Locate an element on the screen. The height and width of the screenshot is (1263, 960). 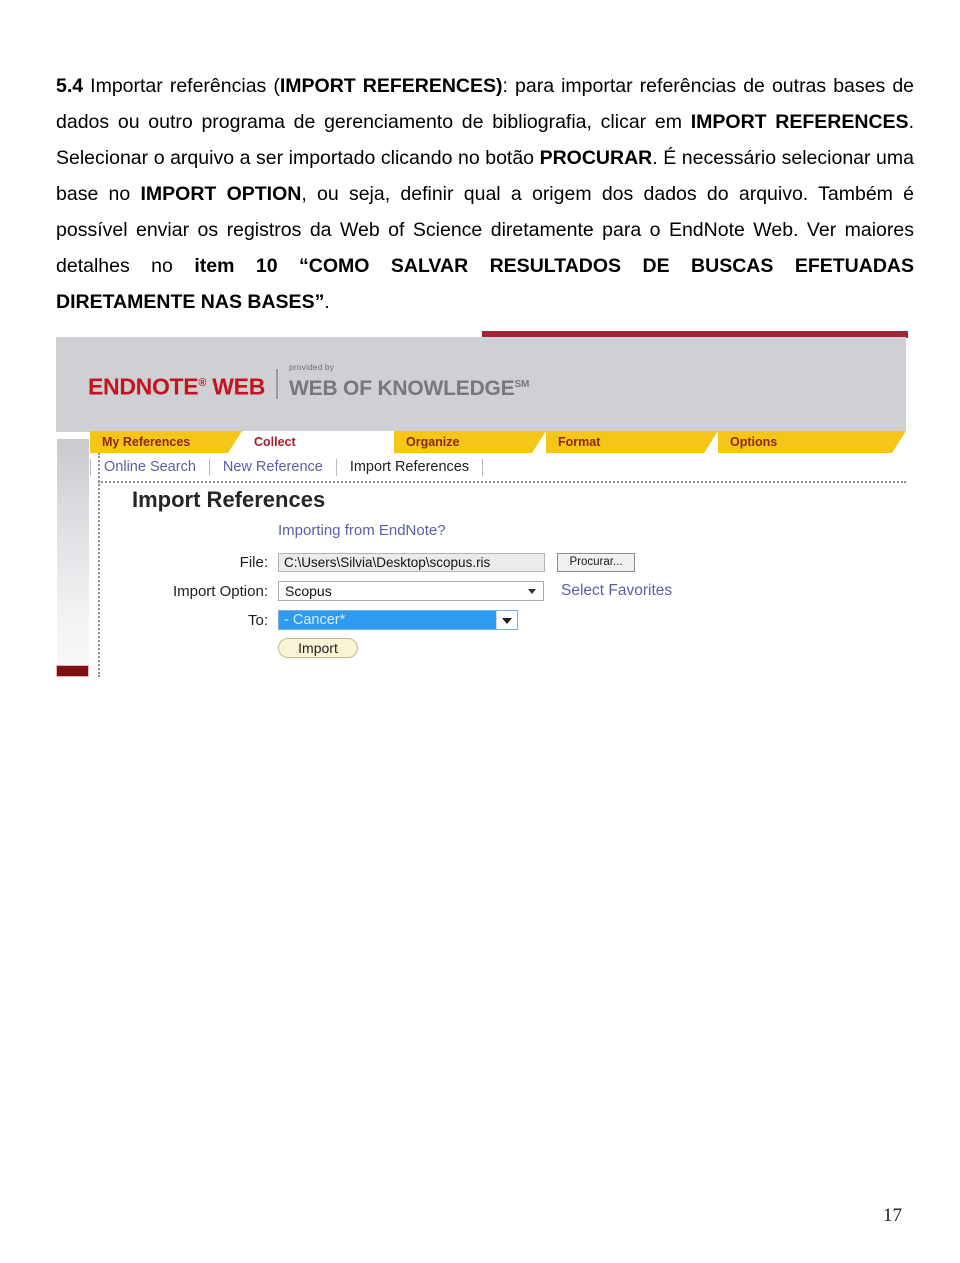
endnote-wordmark-text: ENDNOTE is located at coordinates (143, 387).